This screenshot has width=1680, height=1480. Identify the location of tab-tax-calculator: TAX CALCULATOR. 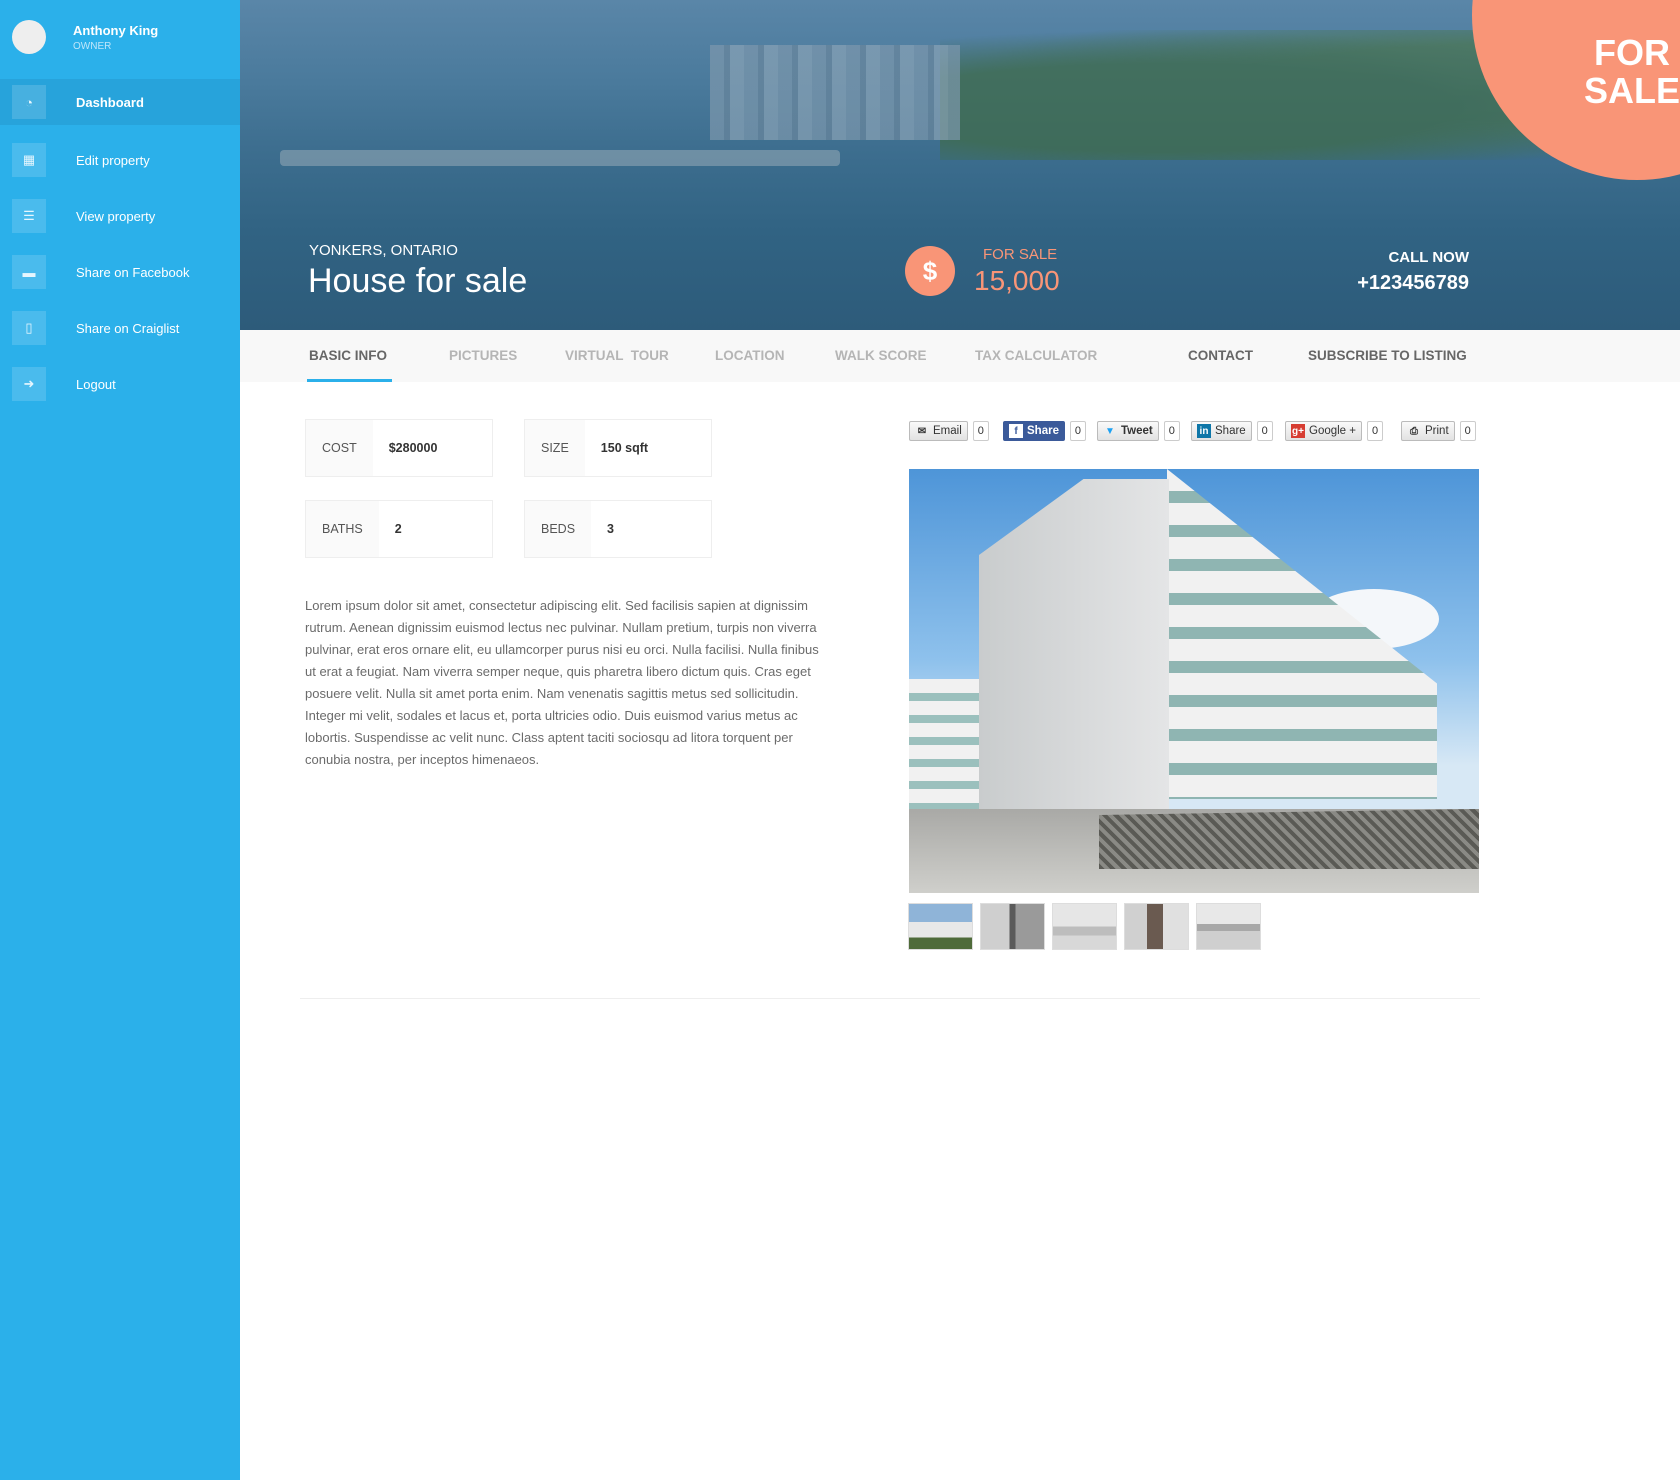
(1036, 355).